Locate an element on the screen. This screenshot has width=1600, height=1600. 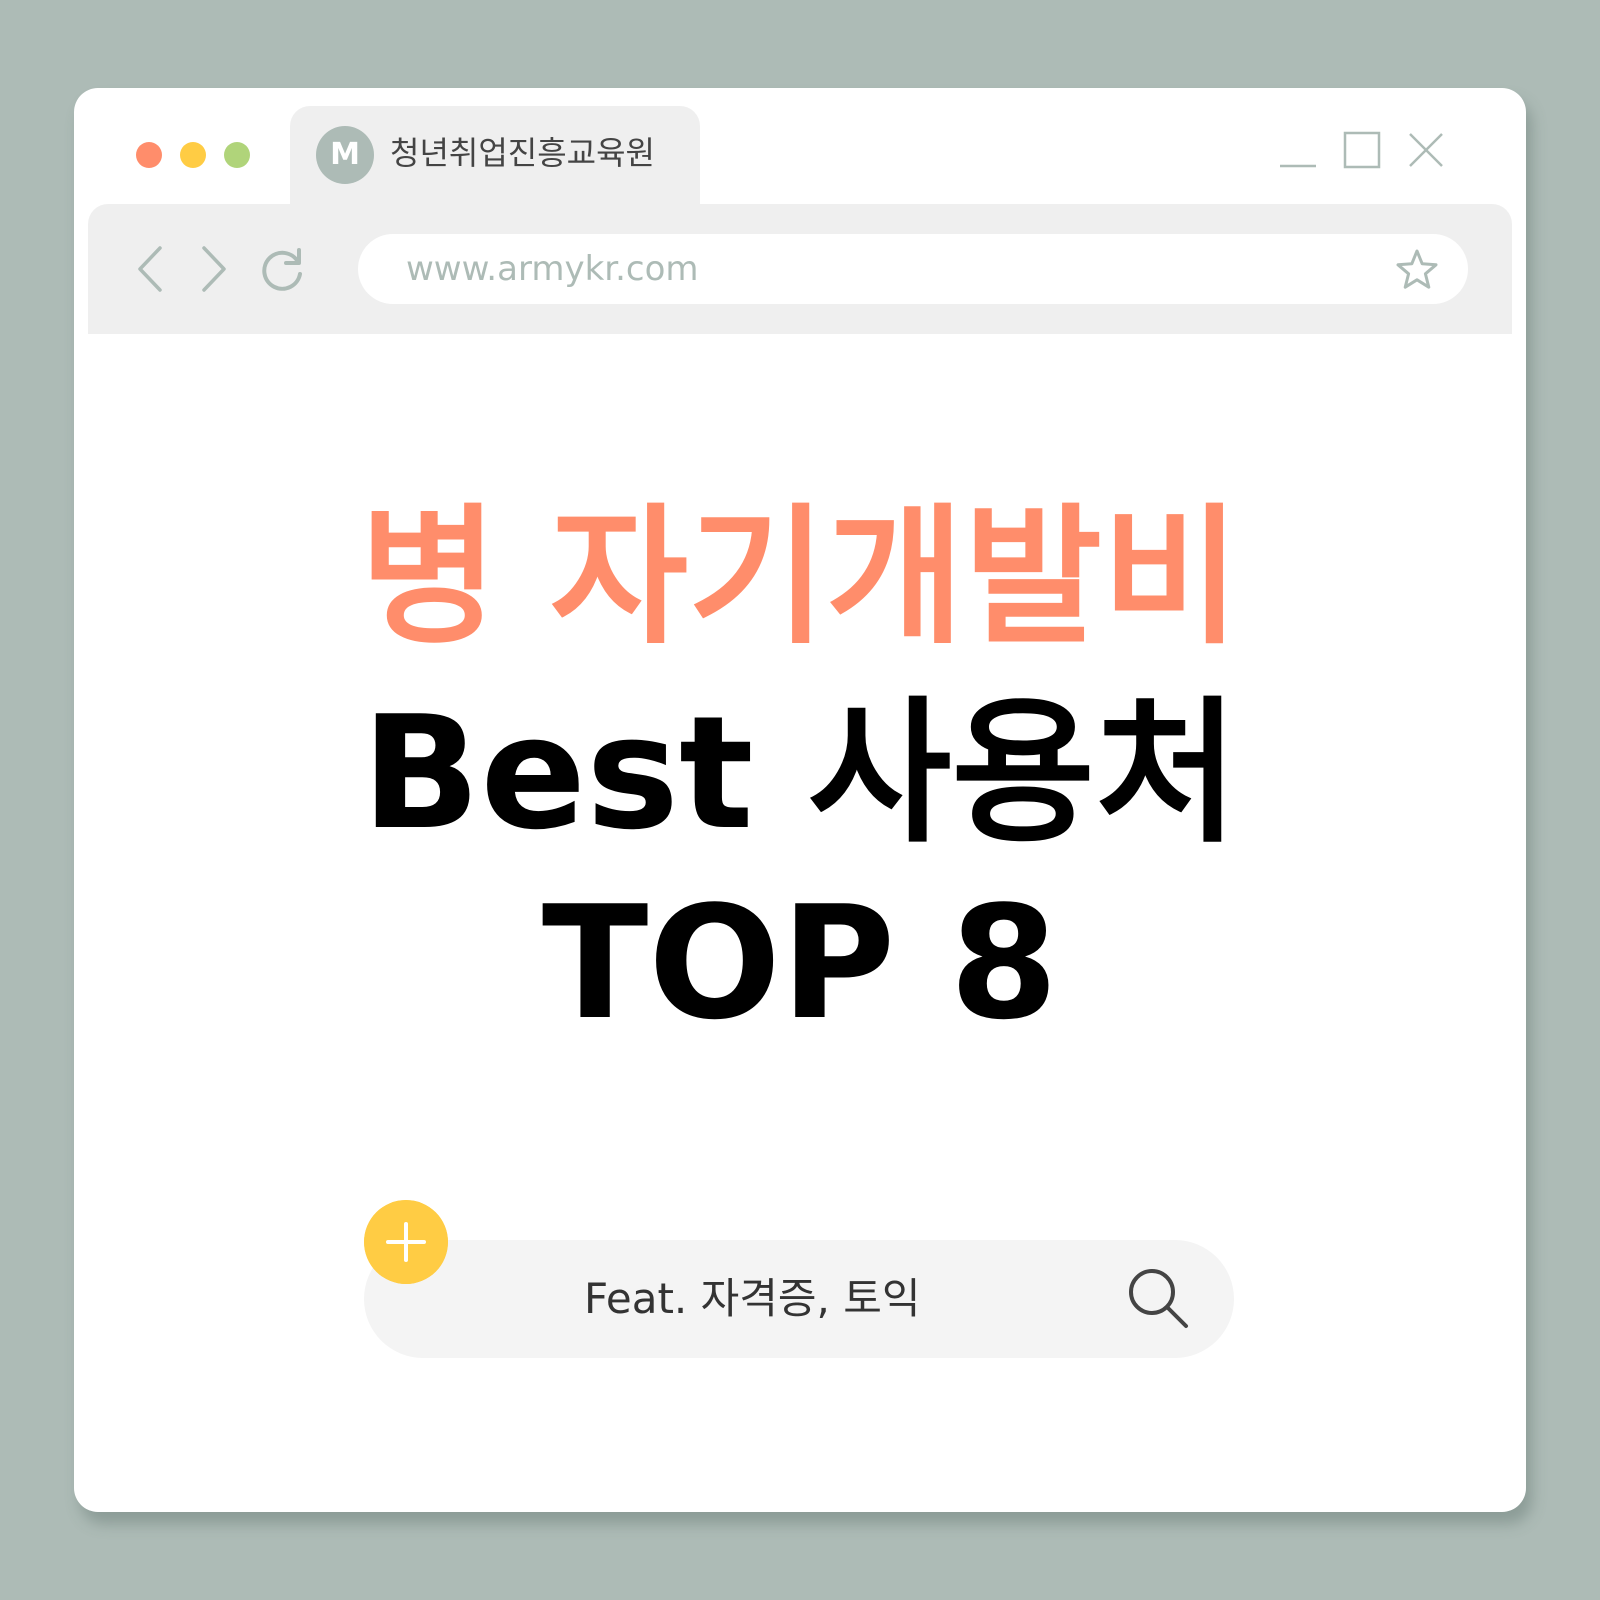
favicon-icon: M is located at coordinates (345, 155).